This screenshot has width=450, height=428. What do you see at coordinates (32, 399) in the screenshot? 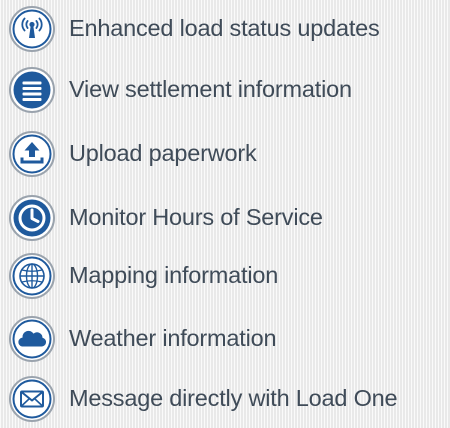
I see `envelope-icon` at bounding box center [32, 399].